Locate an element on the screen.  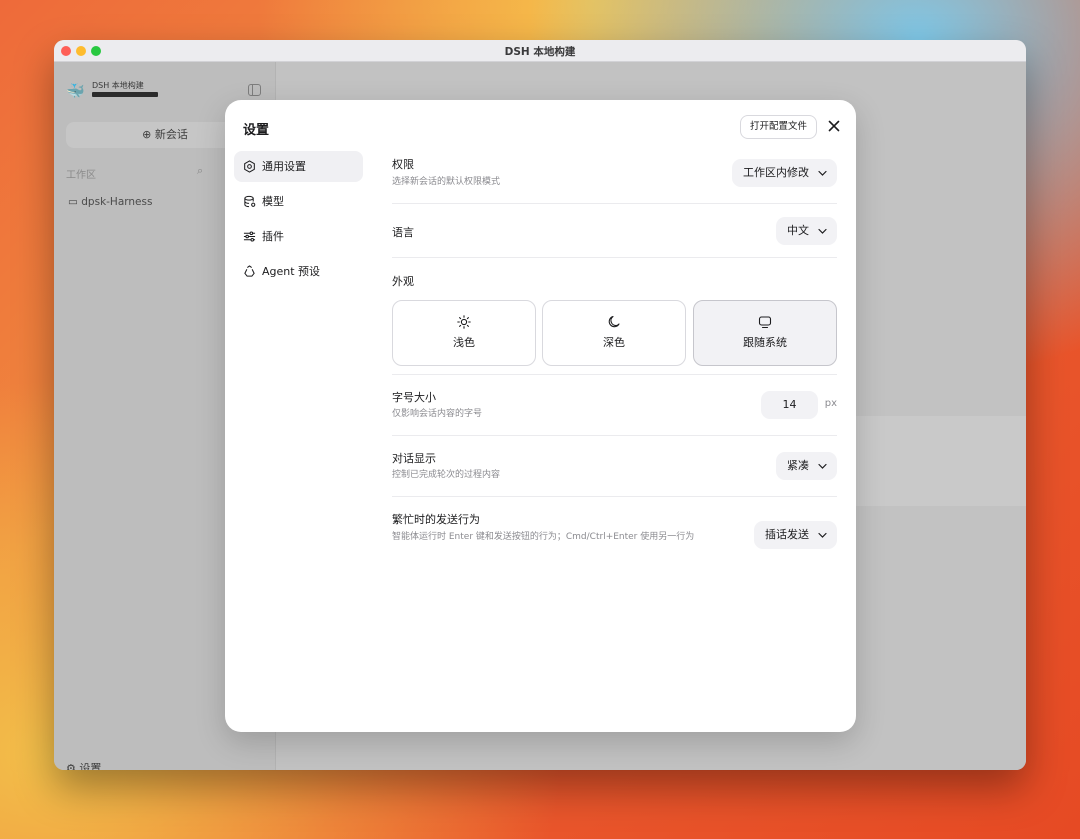
font-size-input is located at coordinates (789, 405).